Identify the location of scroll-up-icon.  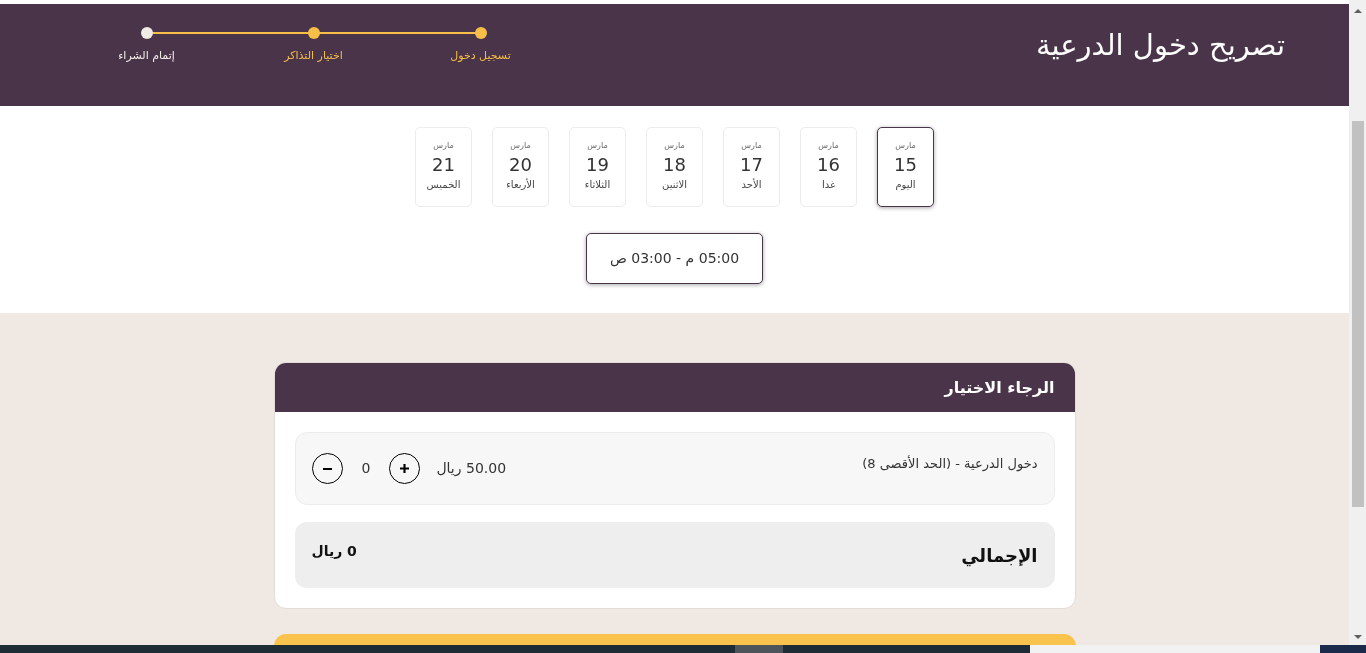
(1357, 11).